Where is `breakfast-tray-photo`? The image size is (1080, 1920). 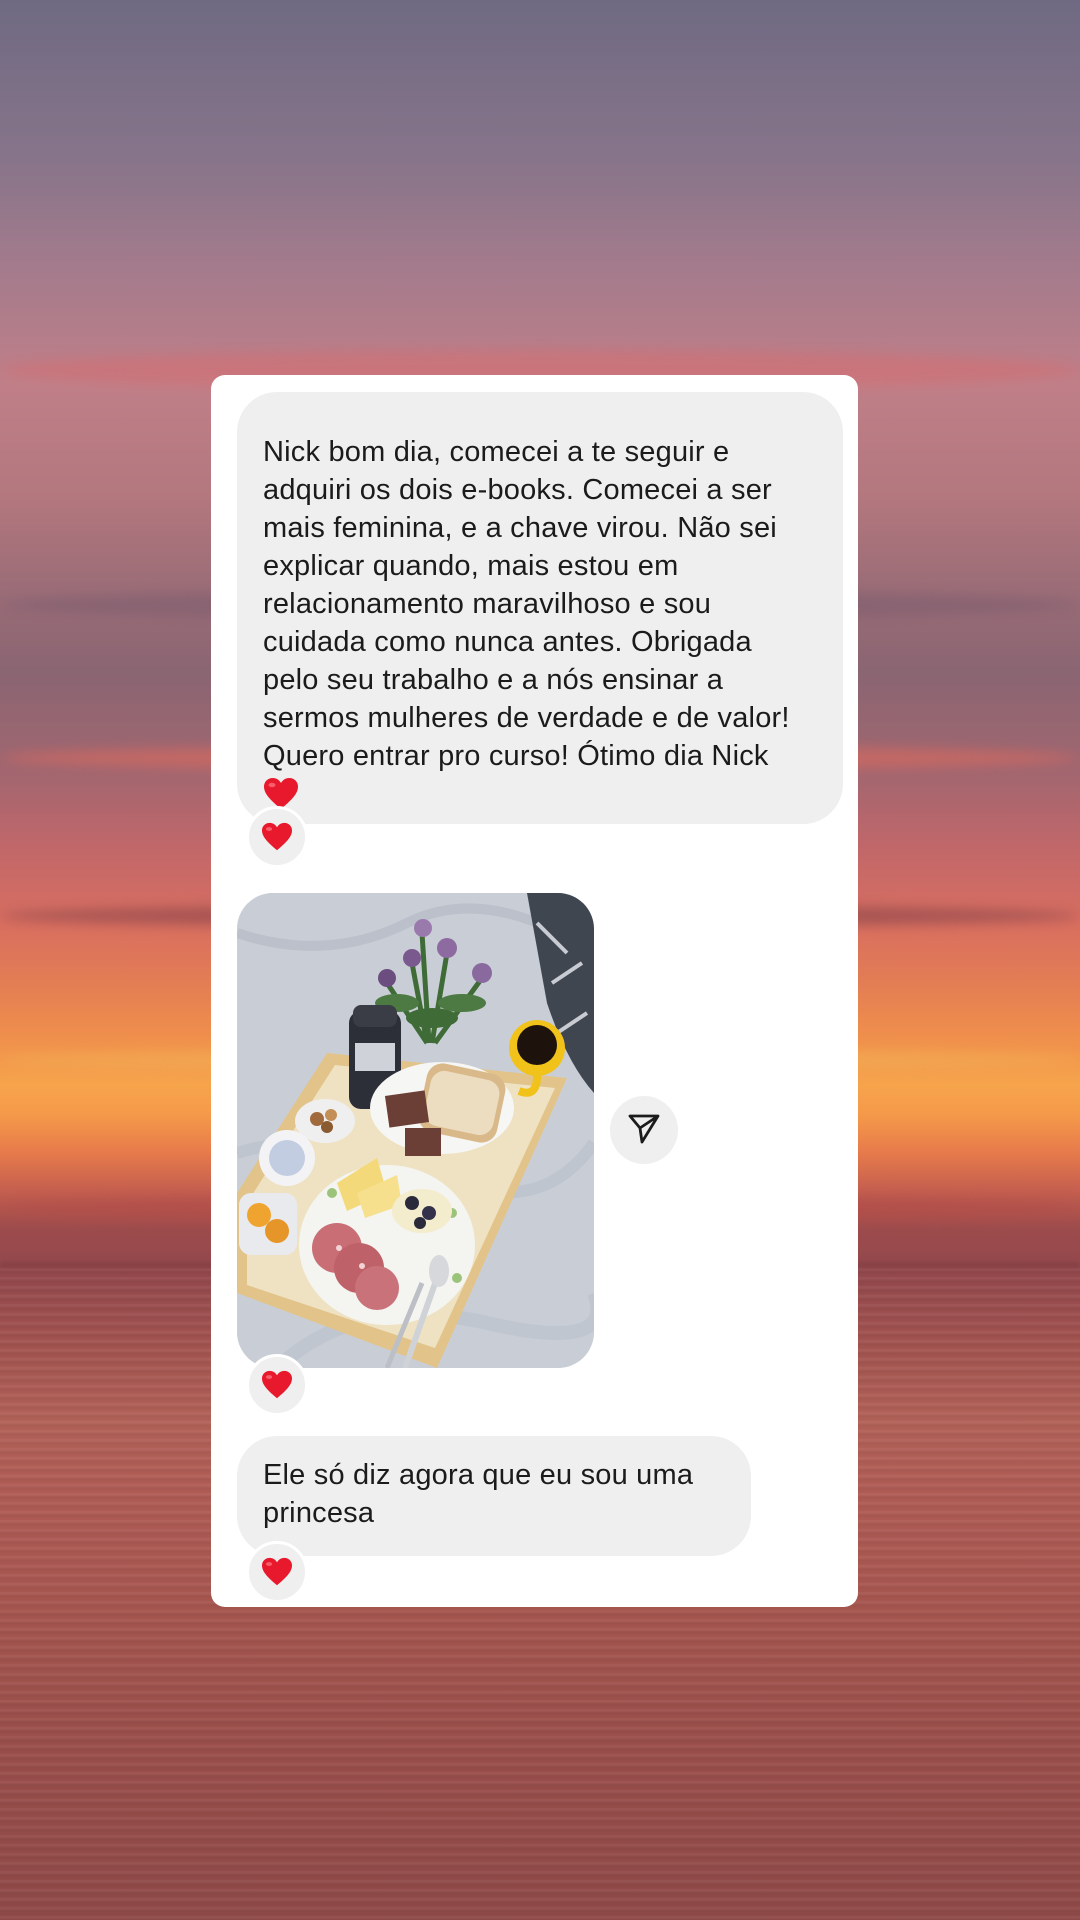
breakfast-tray-photo is located at coordinates (415, 1130).